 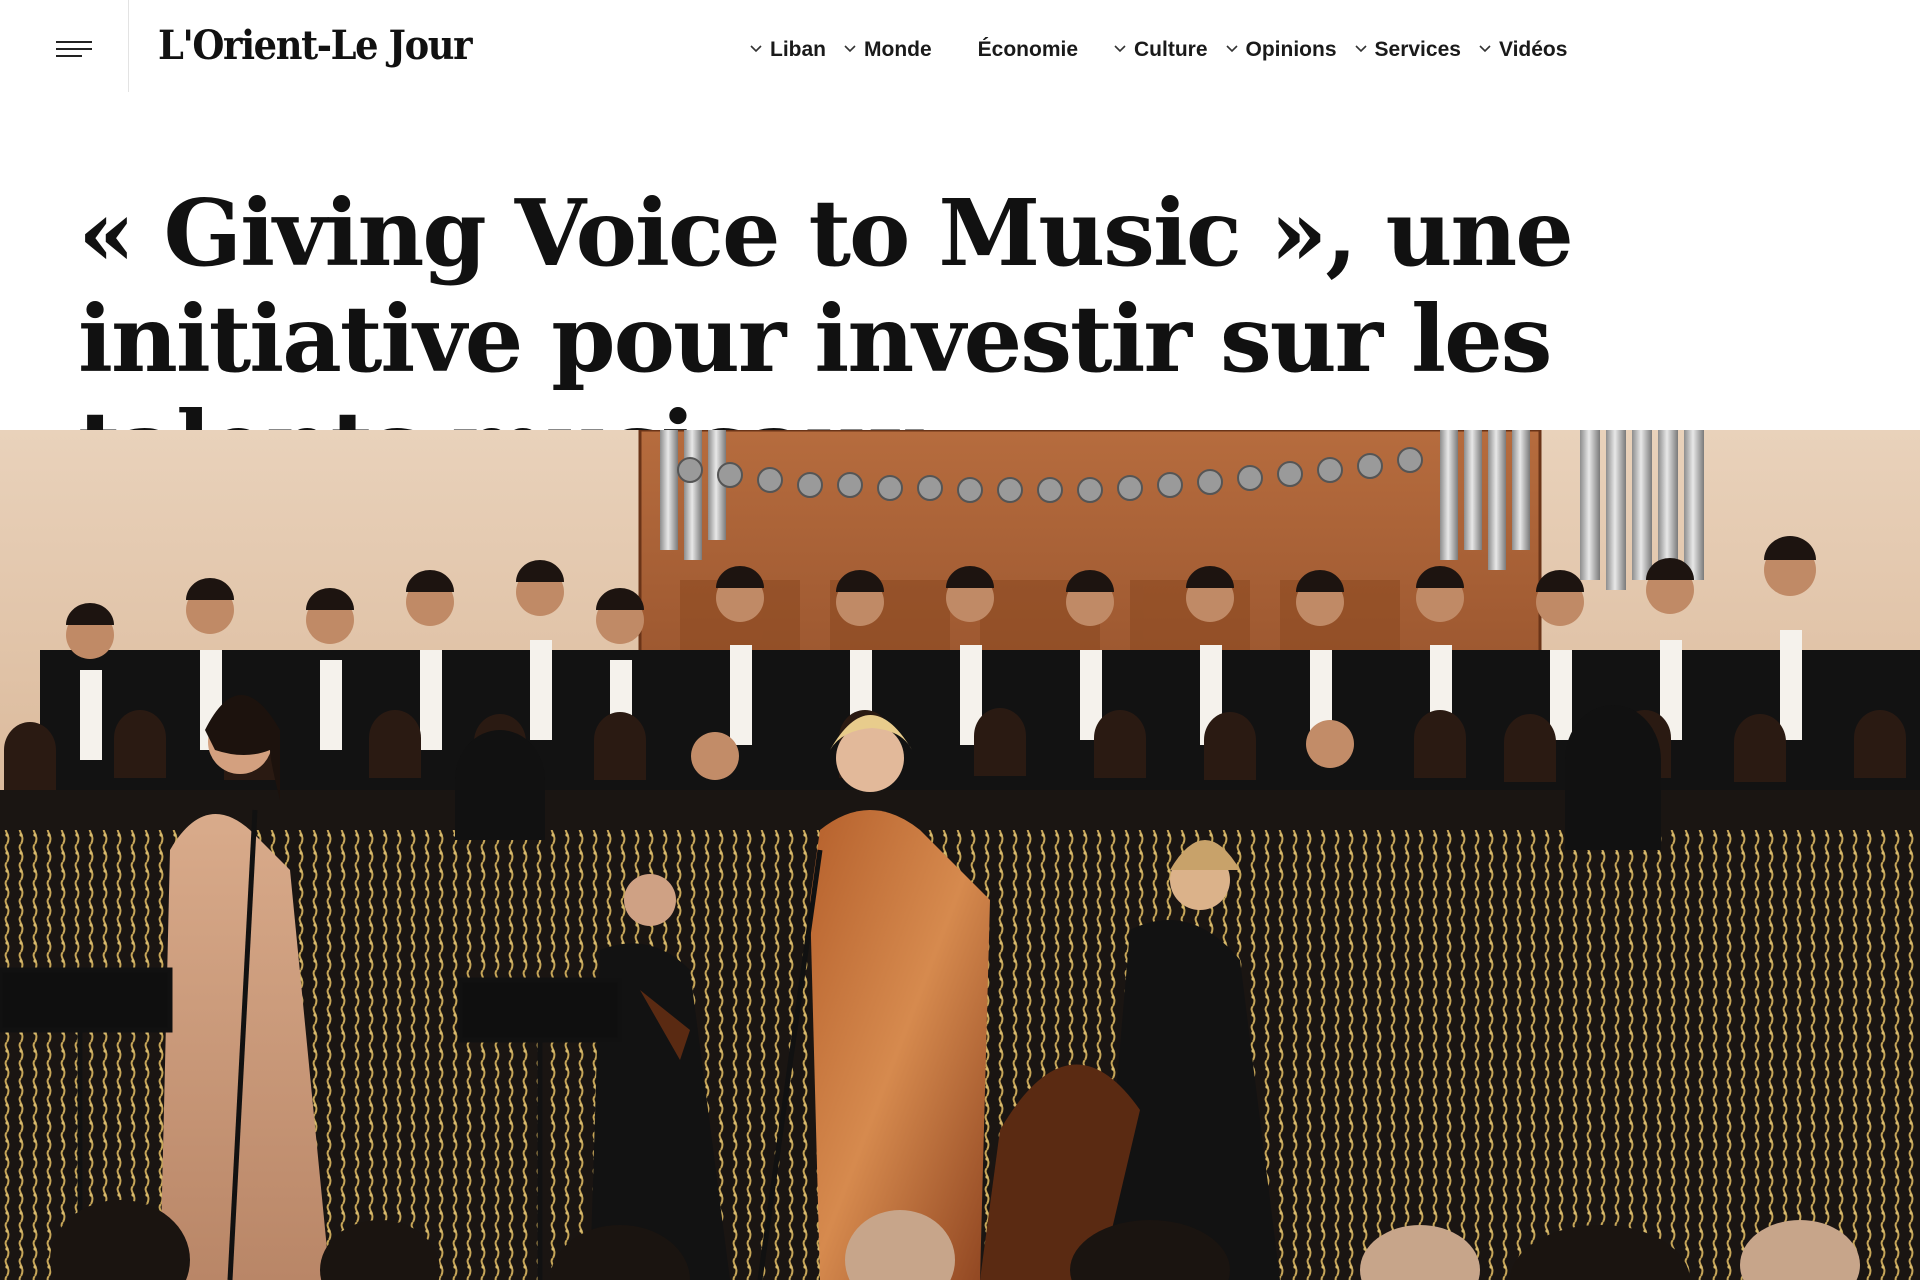 What do you see at coordinates (76, 50) in the screenshot?
I see `hamburger-menu-icon` at bounding box center [76, 50].